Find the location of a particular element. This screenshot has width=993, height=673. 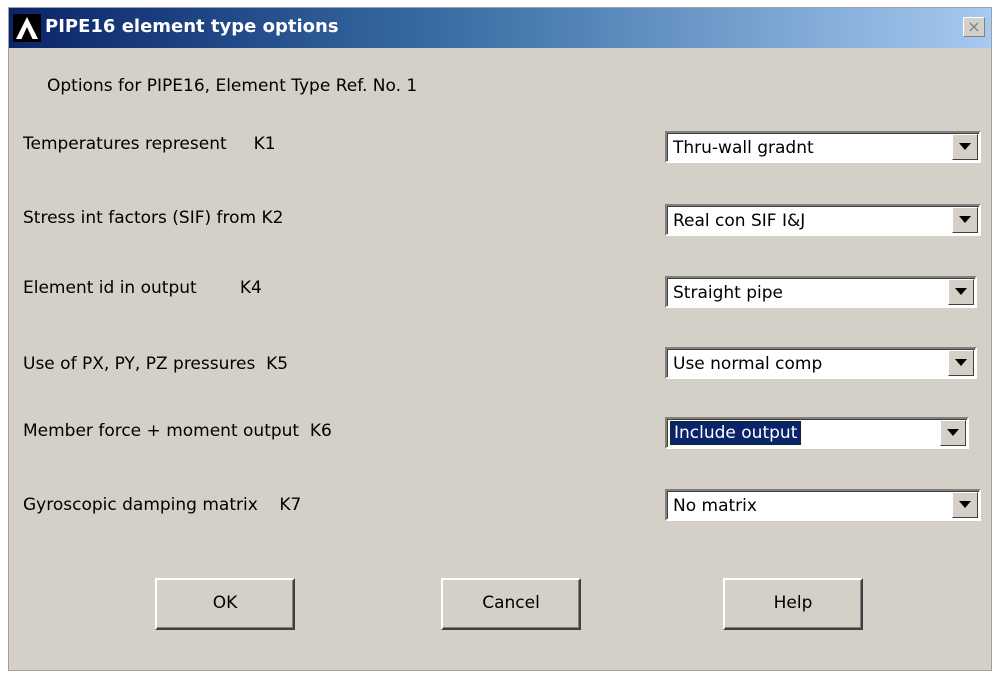

dropdown-button-k1 is located at coordinates (965, 147).